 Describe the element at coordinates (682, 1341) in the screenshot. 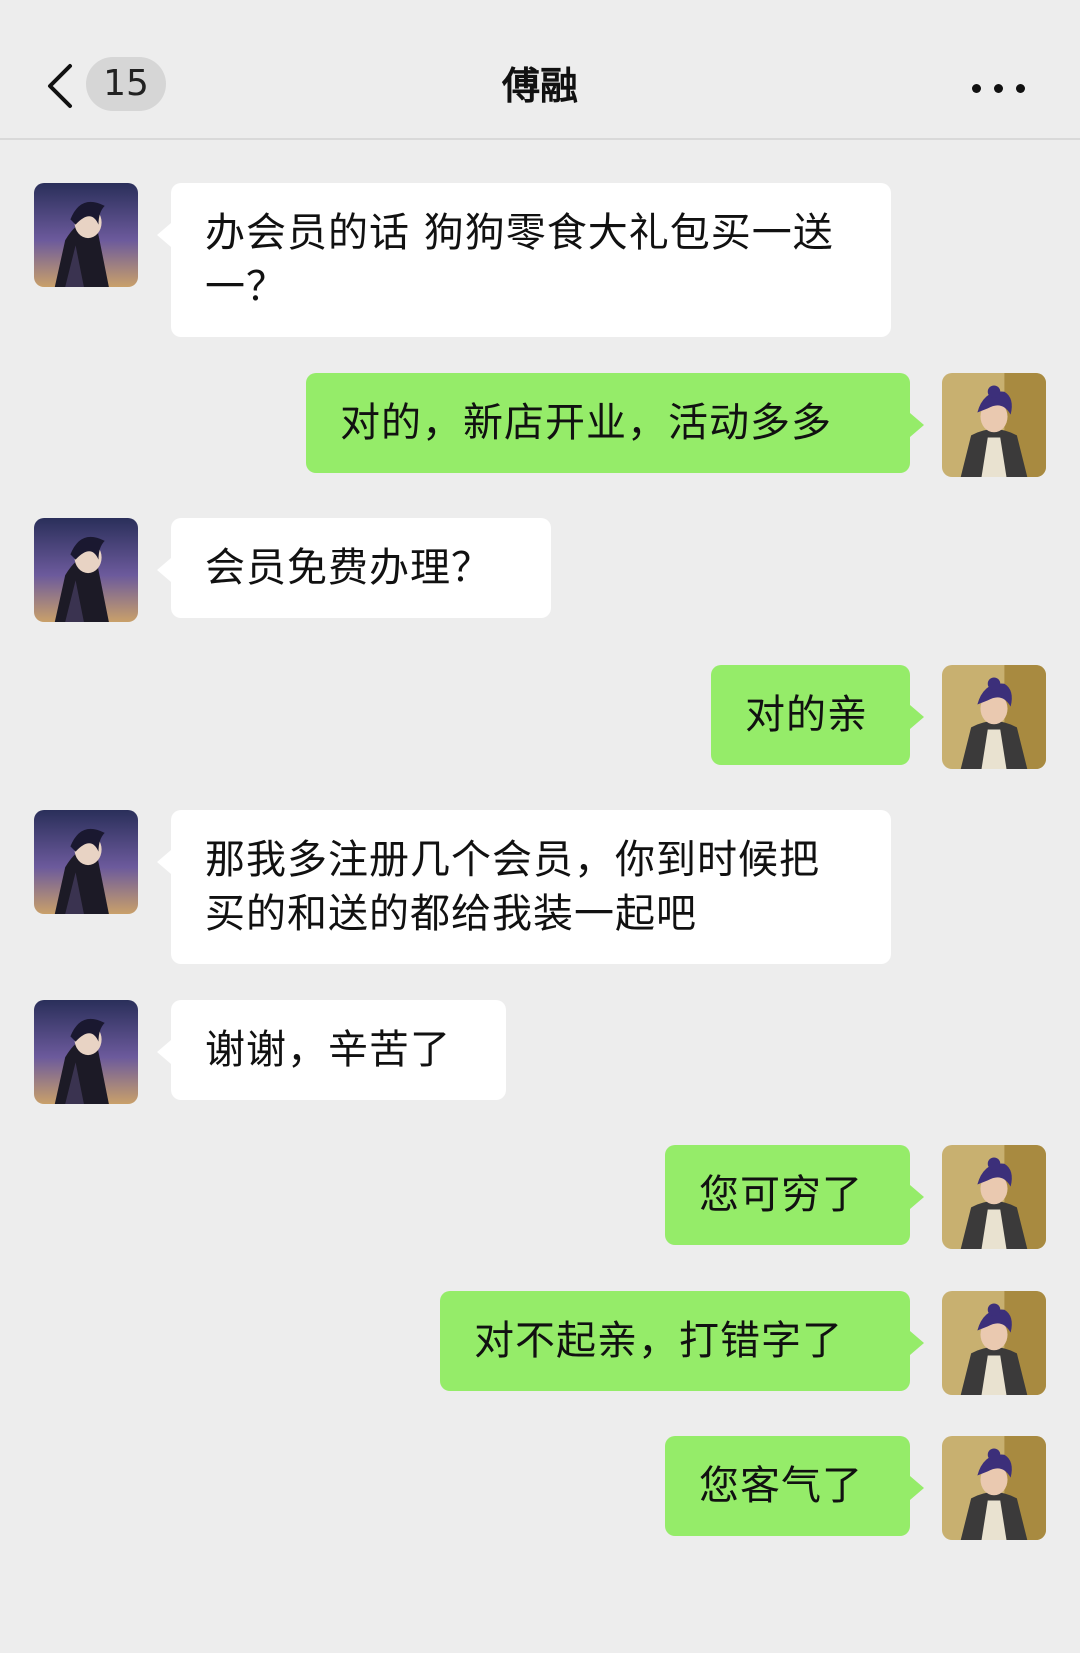

I see `outgoing-message-bubble: 对不起亲，打错字了` at that location.